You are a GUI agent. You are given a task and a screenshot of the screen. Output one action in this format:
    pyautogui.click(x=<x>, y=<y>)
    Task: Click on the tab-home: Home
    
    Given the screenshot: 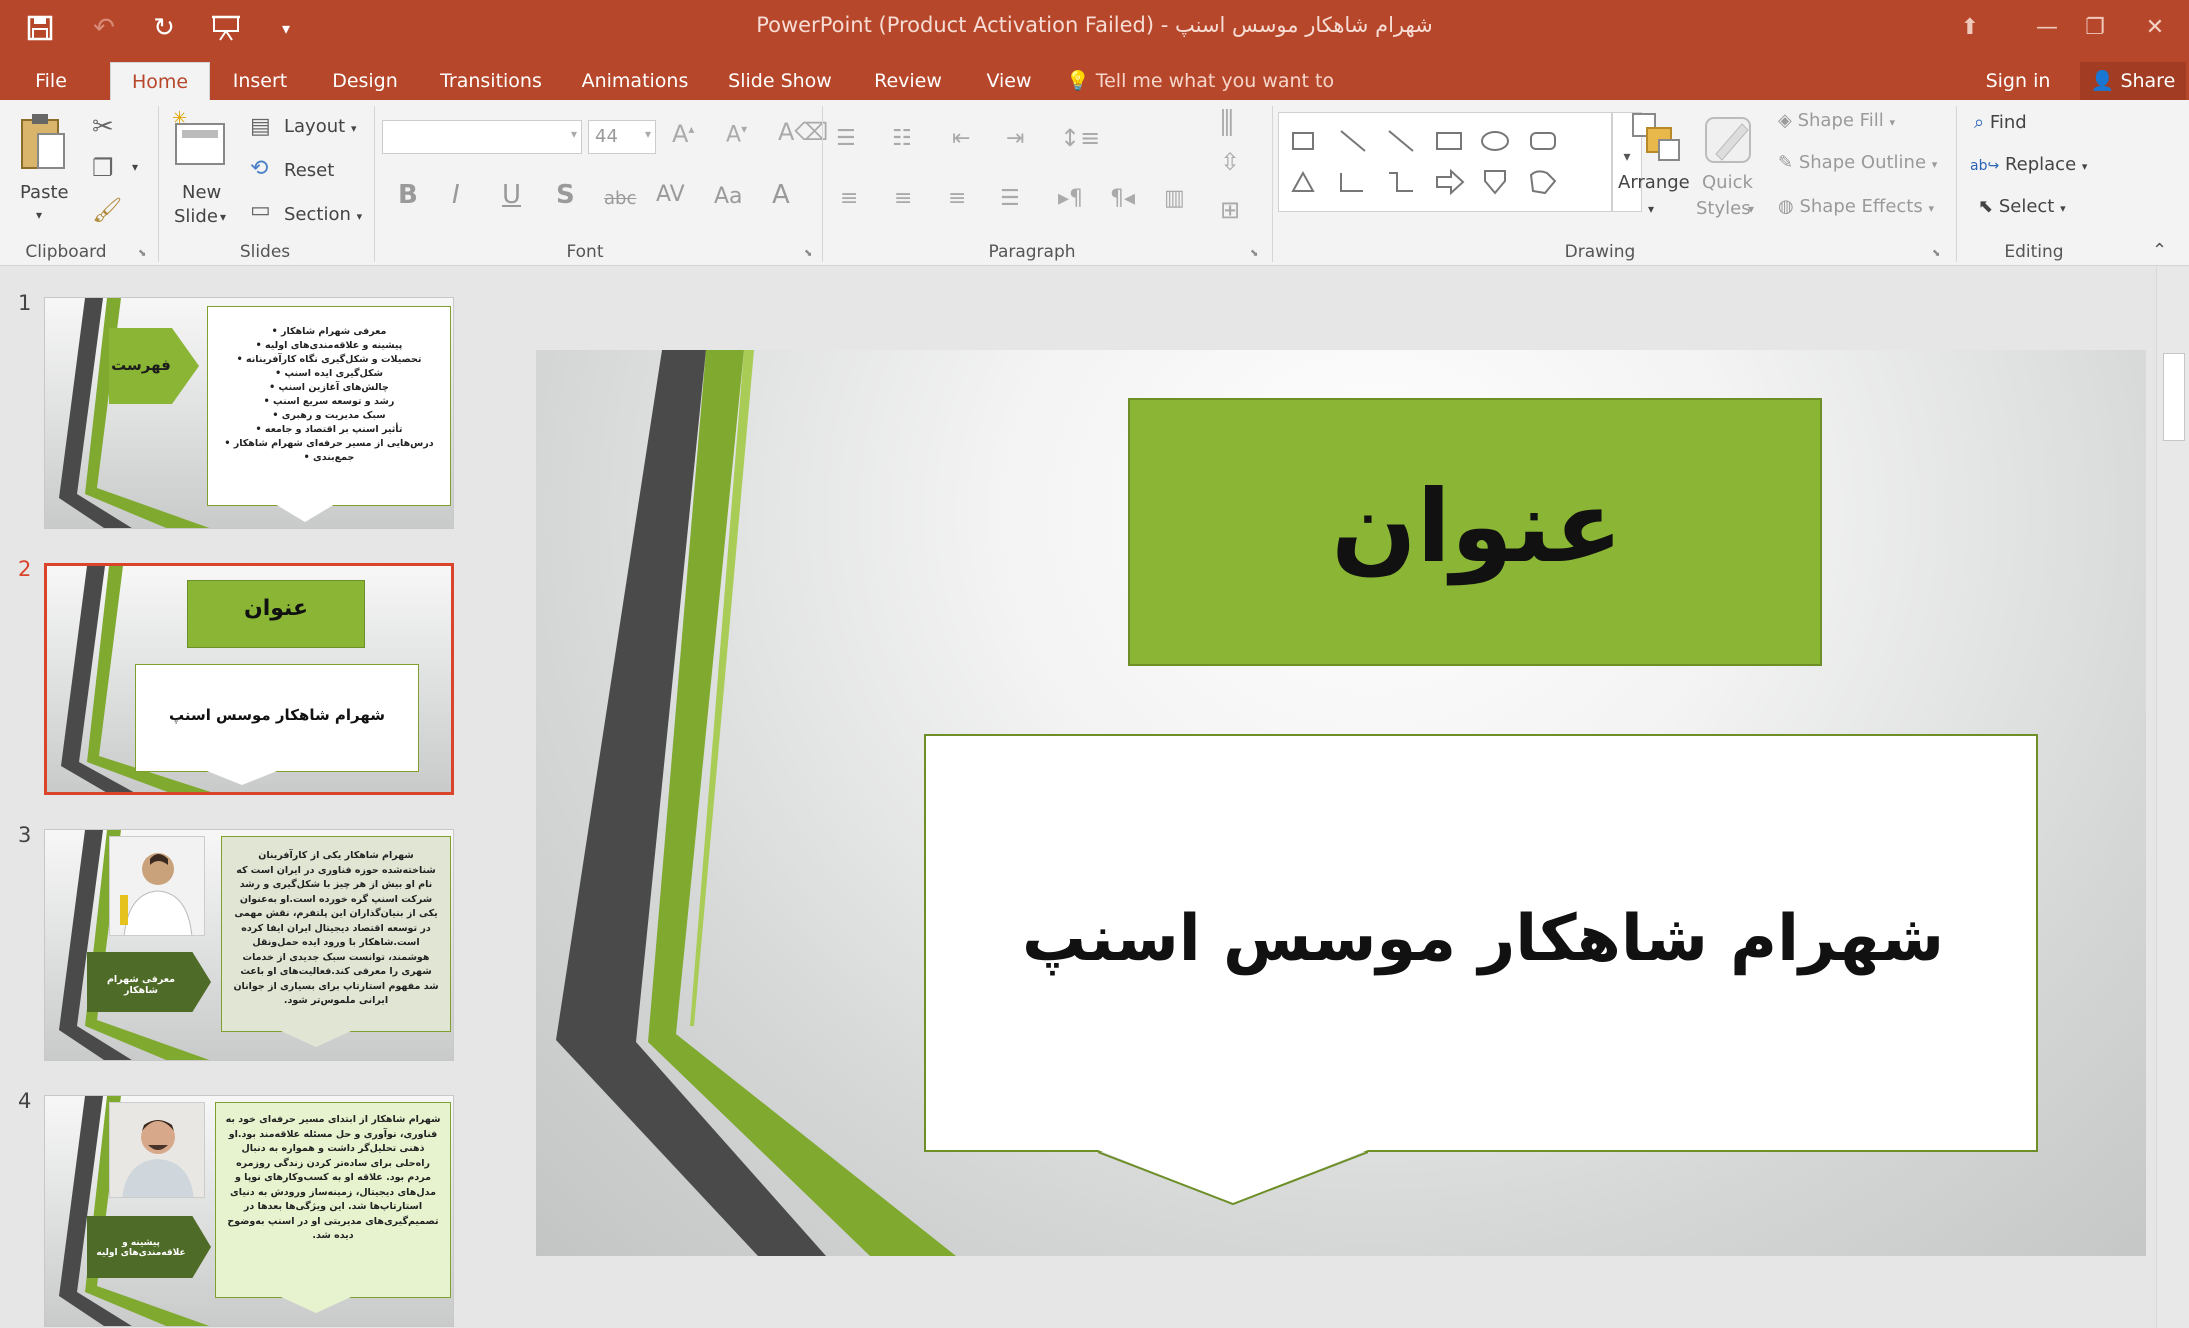 What is the action you would take?
    pyautogui.click(x=160, y=81)
    